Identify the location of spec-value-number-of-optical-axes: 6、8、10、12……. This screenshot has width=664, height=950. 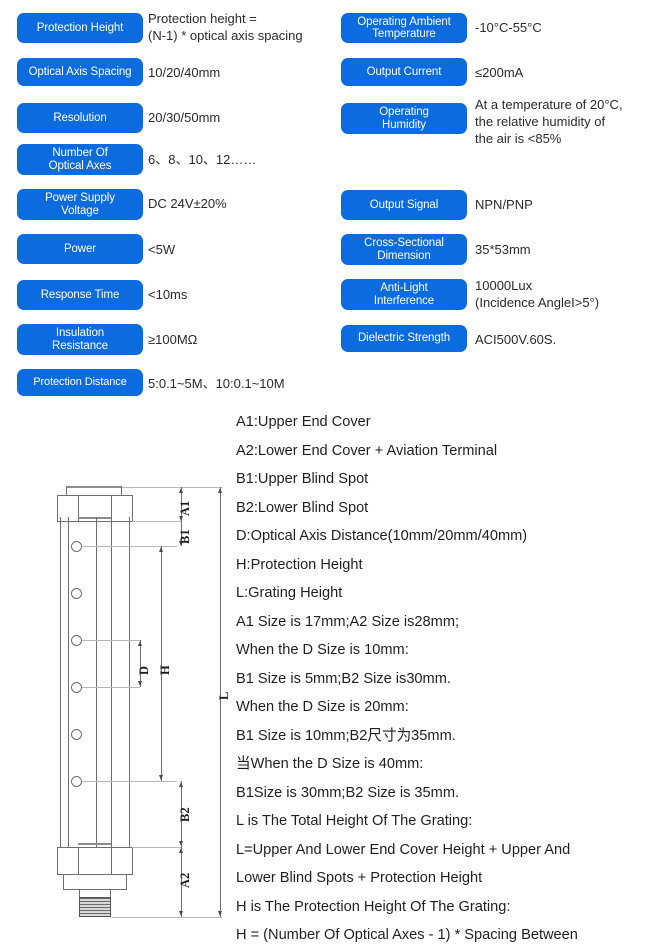
(202, 159).